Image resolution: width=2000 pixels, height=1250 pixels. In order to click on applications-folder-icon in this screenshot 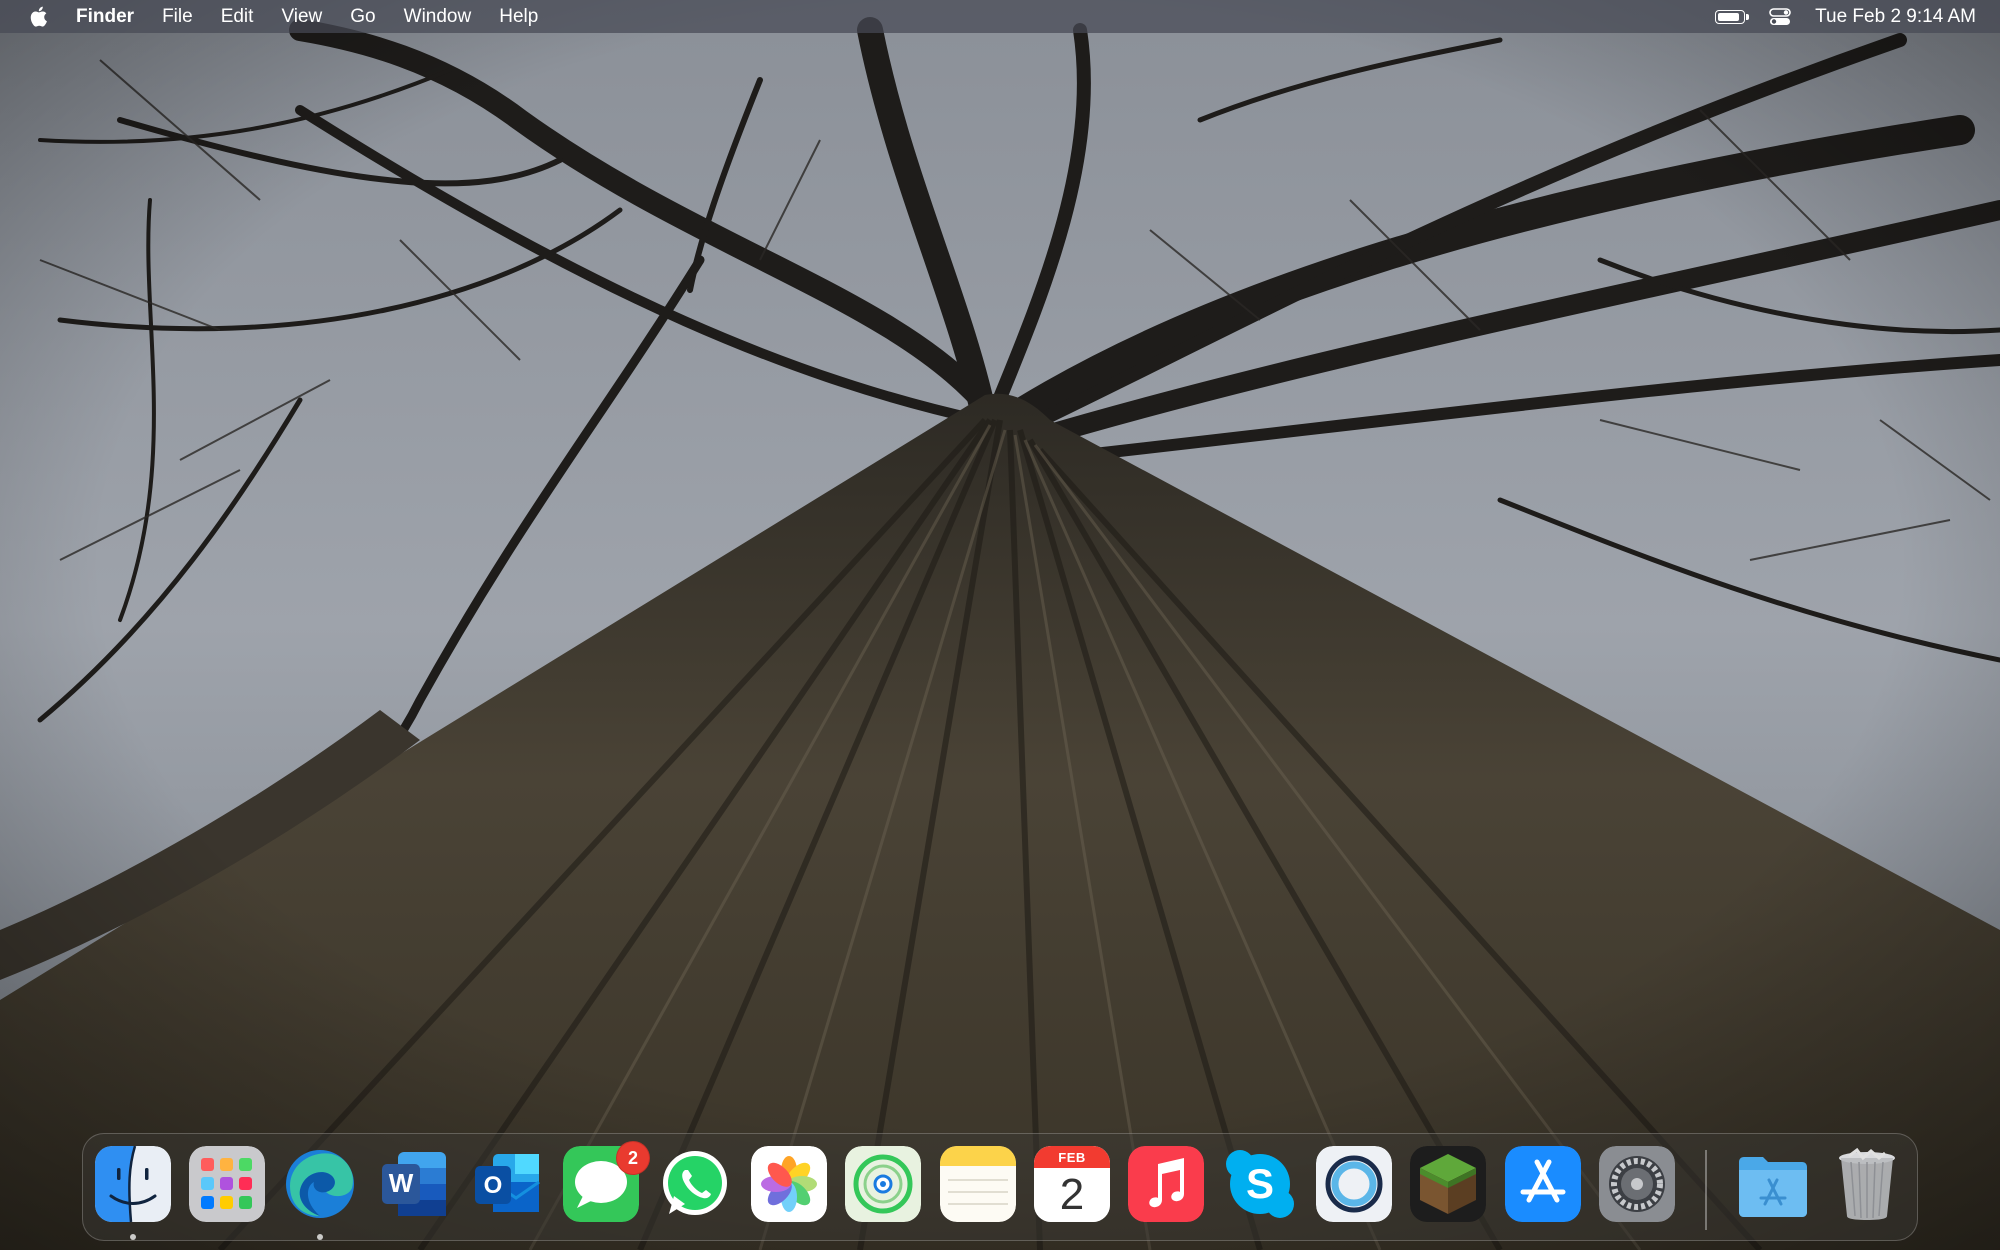, I will do `click(1773, 1184)`.